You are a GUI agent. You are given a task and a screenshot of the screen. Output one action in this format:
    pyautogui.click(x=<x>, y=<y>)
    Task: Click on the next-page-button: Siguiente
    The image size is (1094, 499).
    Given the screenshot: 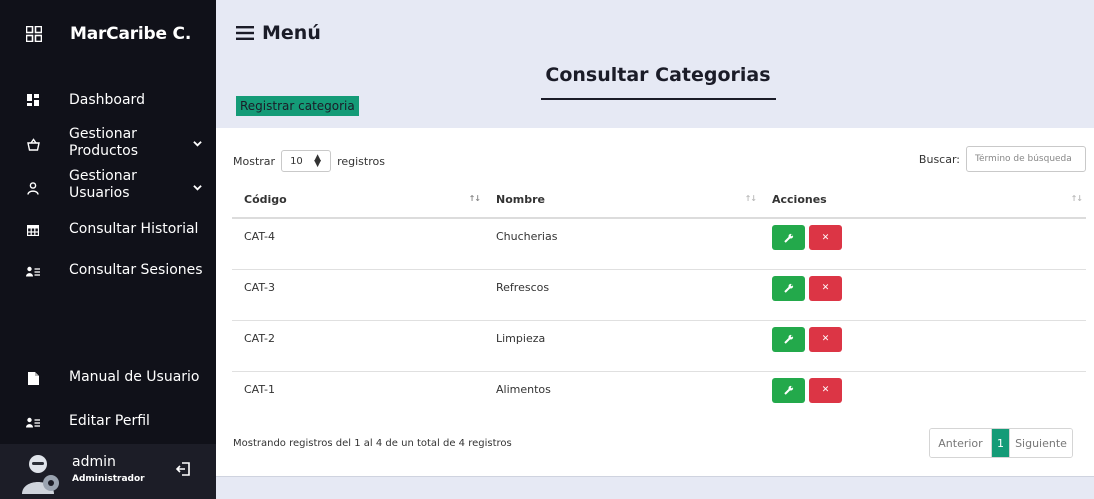 What is the action you would take?
    pyautogui.click(x=1040, y=443)
    